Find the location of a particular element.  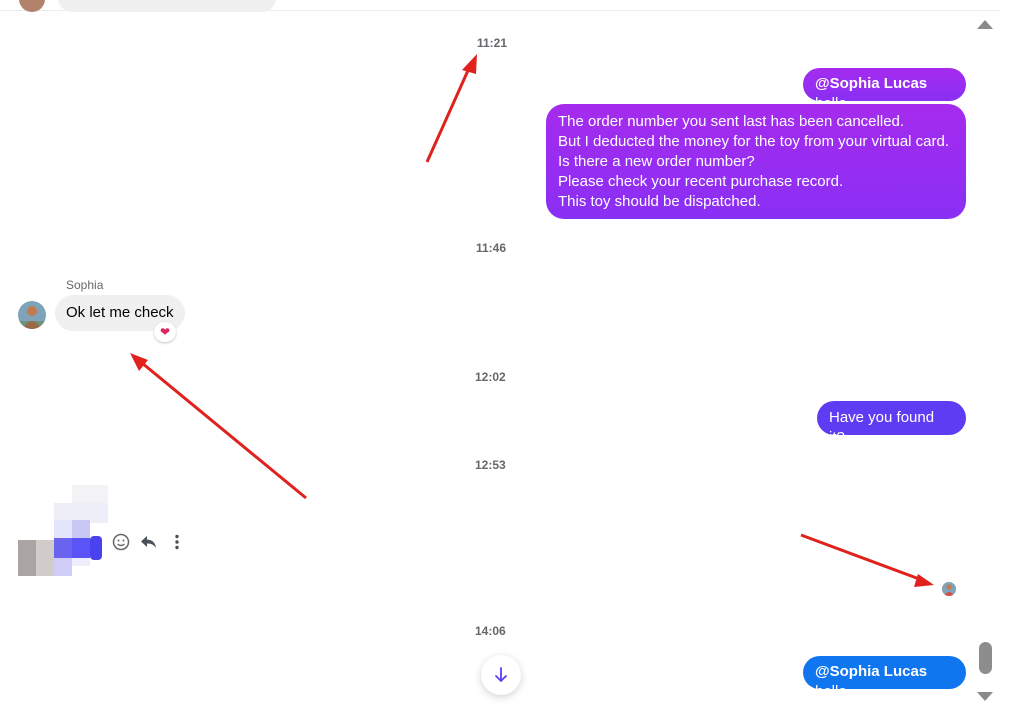

scroll-up-icon is located at coordinates (985, 24).